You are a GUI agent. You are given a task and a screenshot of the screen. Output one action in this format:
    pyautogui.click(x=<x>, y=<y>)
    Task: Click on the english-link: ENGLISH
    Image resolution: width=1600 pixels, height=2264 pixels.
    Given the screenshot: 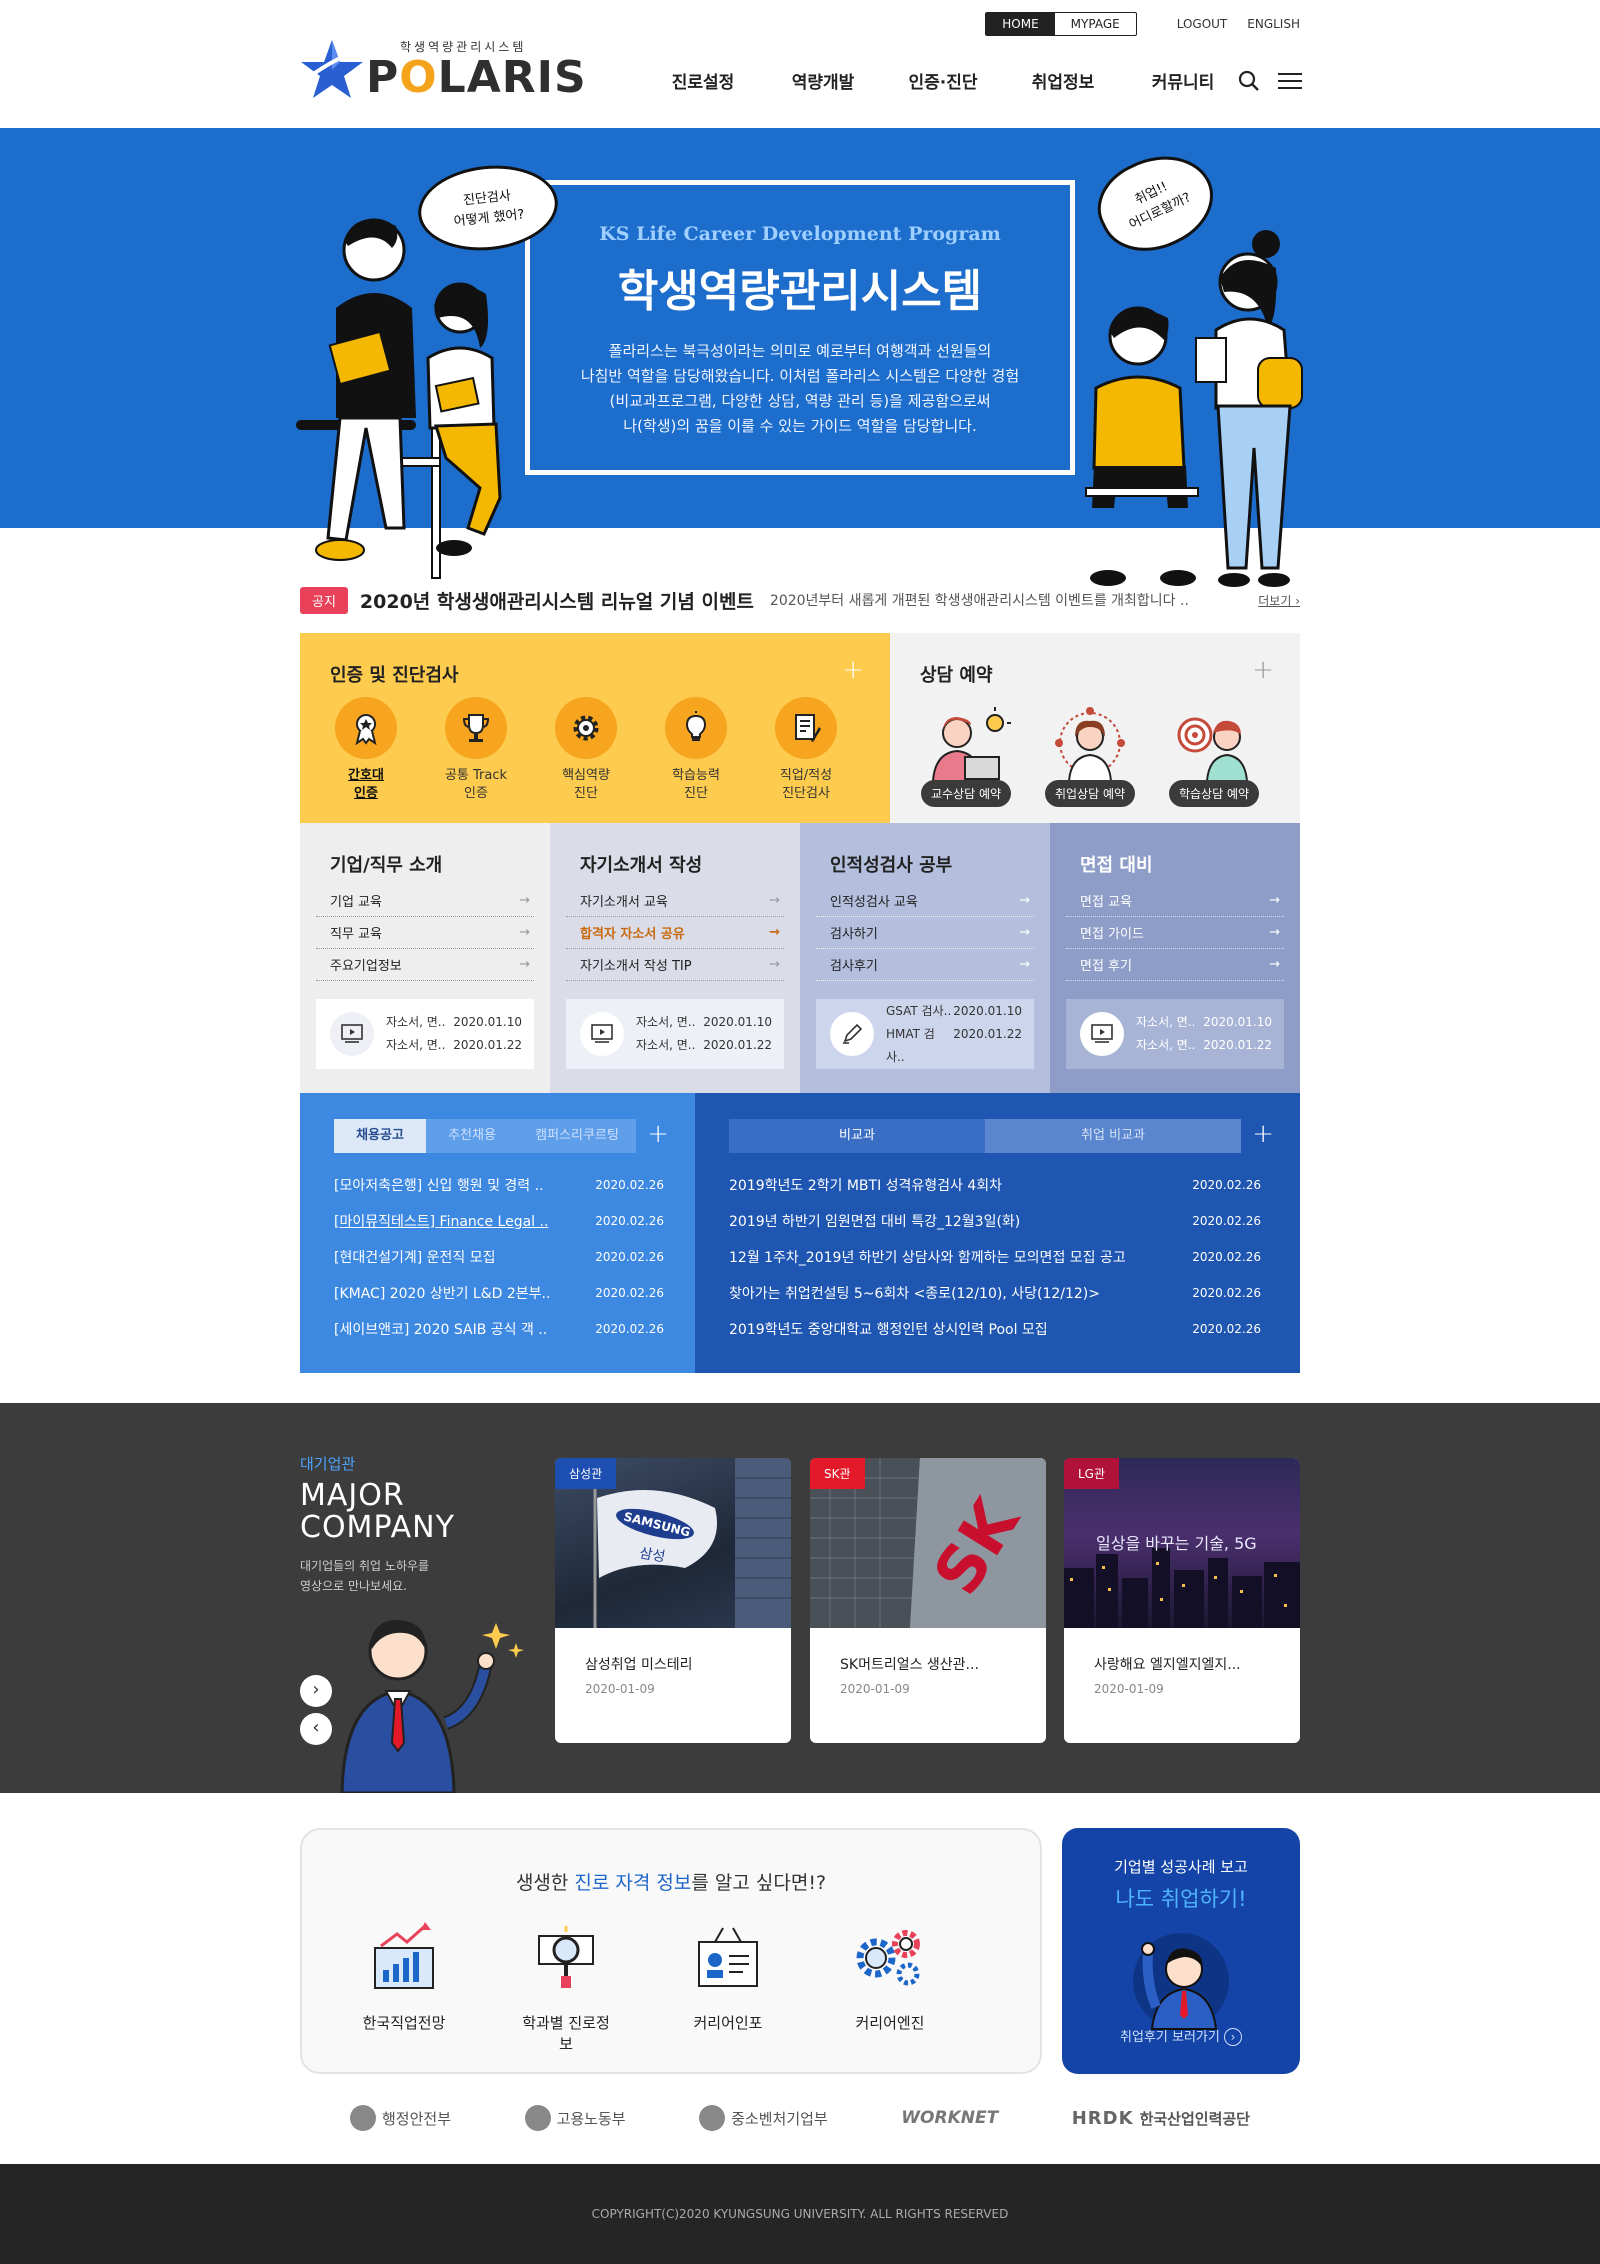 What is the action you would take?
    pyautogui.click(x=1273, y=24)
    